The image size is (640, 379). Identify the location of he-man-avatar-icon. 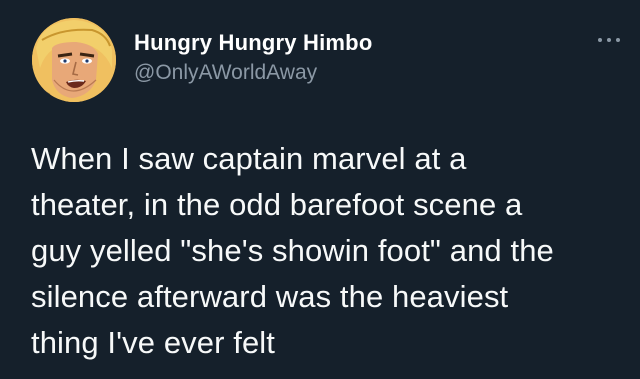
(74, 60).